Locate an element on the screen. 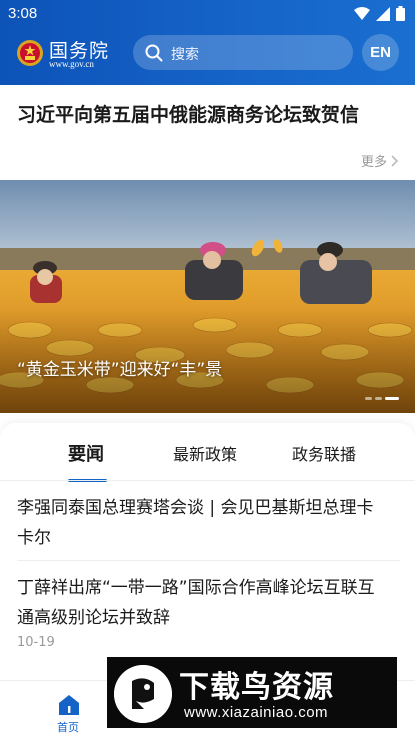 Image resolution: width=415 pixels, height=739 pixels. search-input: 搜索 is located at coordinates (243, 52).